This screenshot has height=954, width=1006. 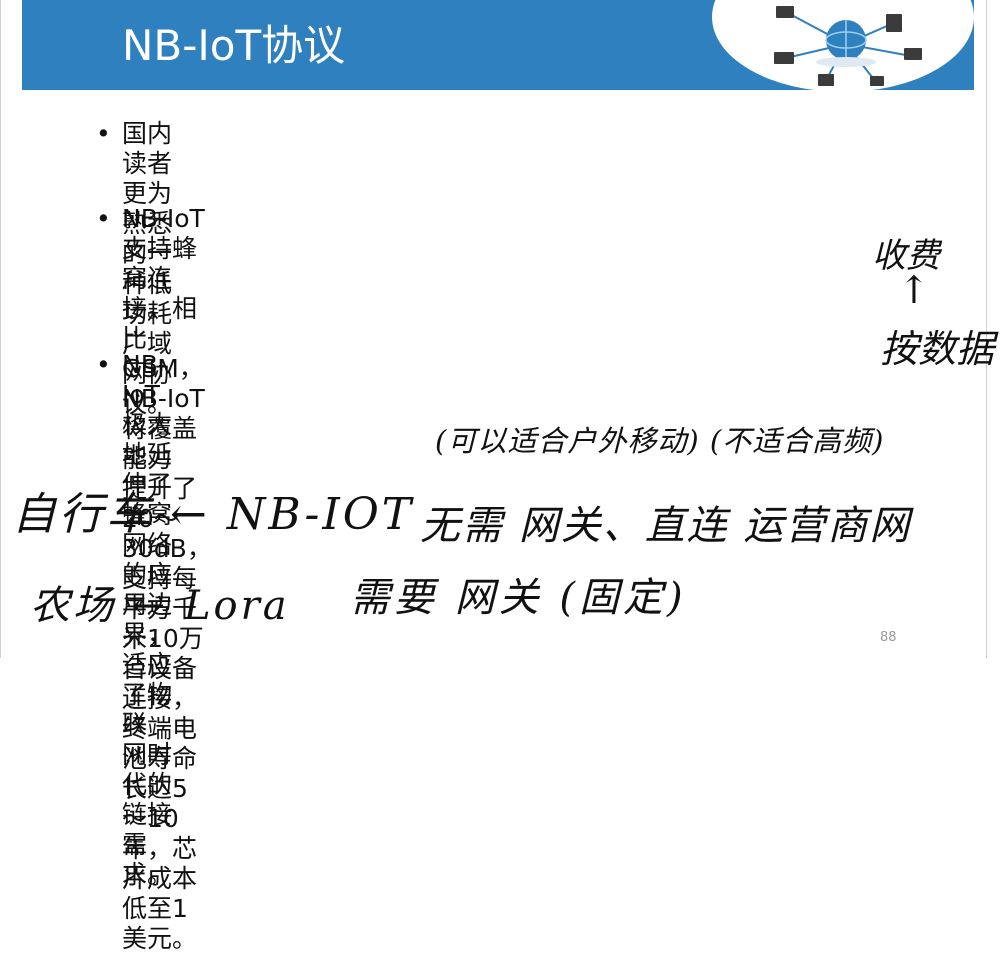 I want to click on handwritten-margin-note: 按数据, so click(x=937, y=349).